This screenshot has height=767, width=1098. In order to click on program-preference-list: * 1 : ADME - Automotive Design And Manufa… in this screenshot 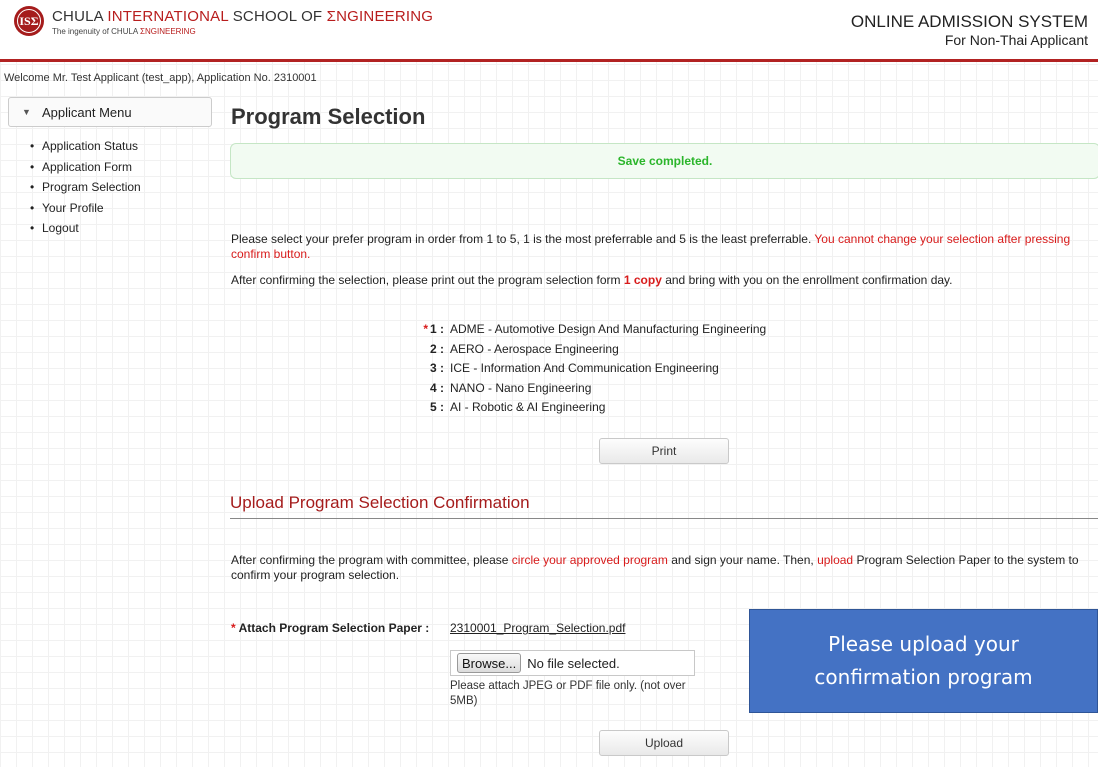, I will do `click(583, 371)`.